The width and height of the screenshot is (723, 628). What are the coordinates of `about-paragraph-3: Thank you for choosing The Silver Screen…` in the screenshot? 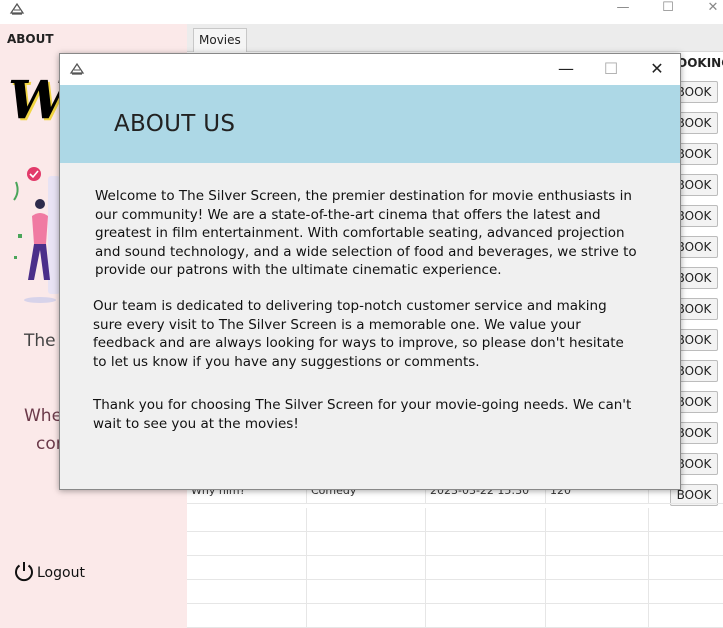 It's located at (362, 414).